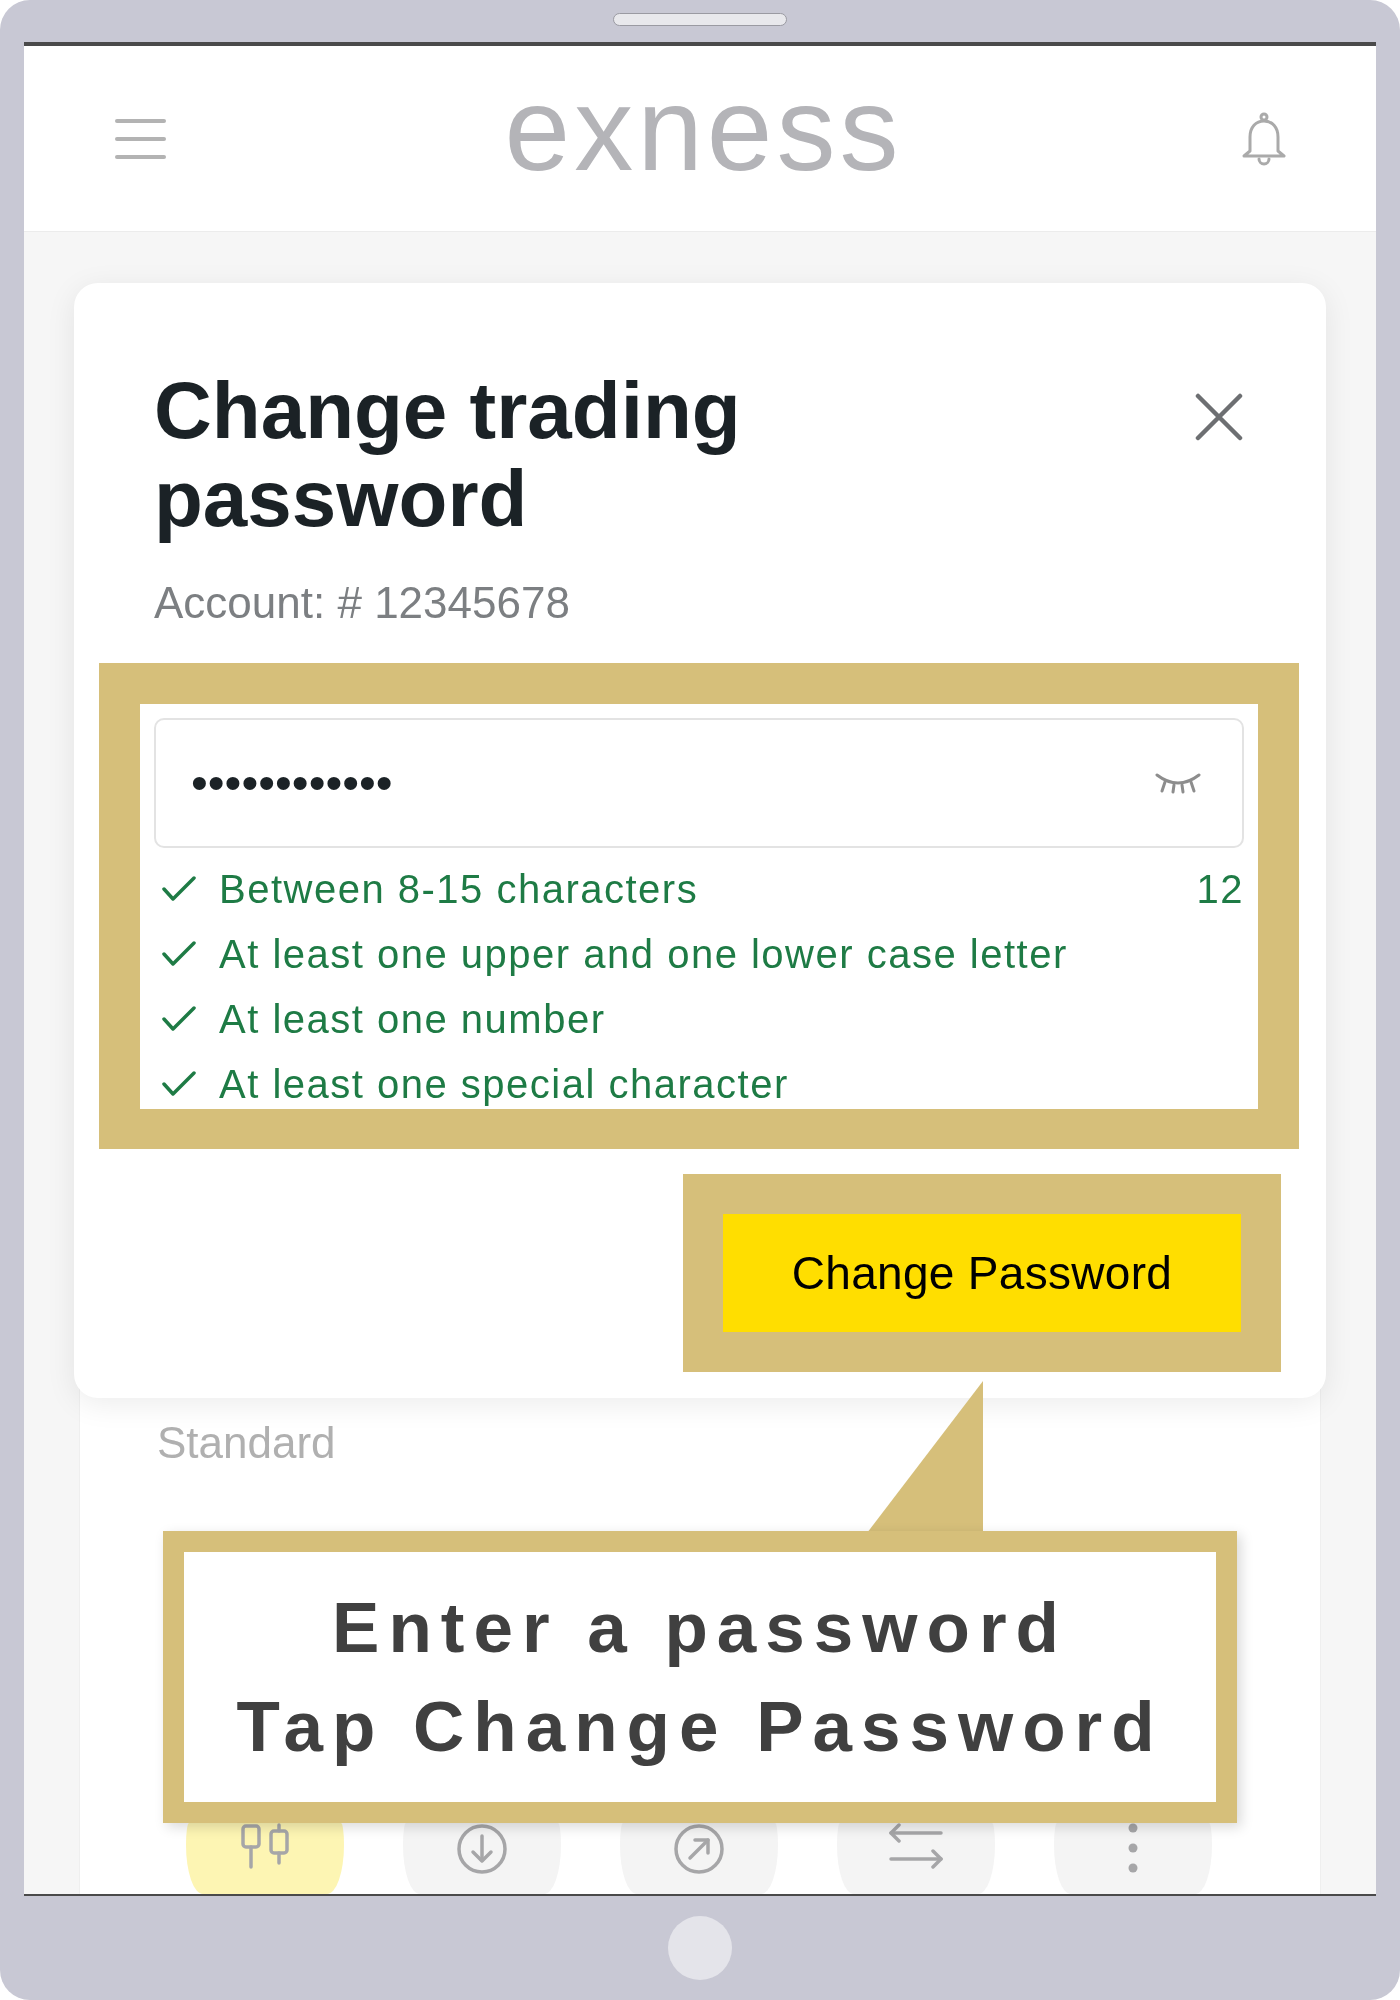  I want to click on requirement-text: At least one upper and one lower case letter, so click(643, 954).